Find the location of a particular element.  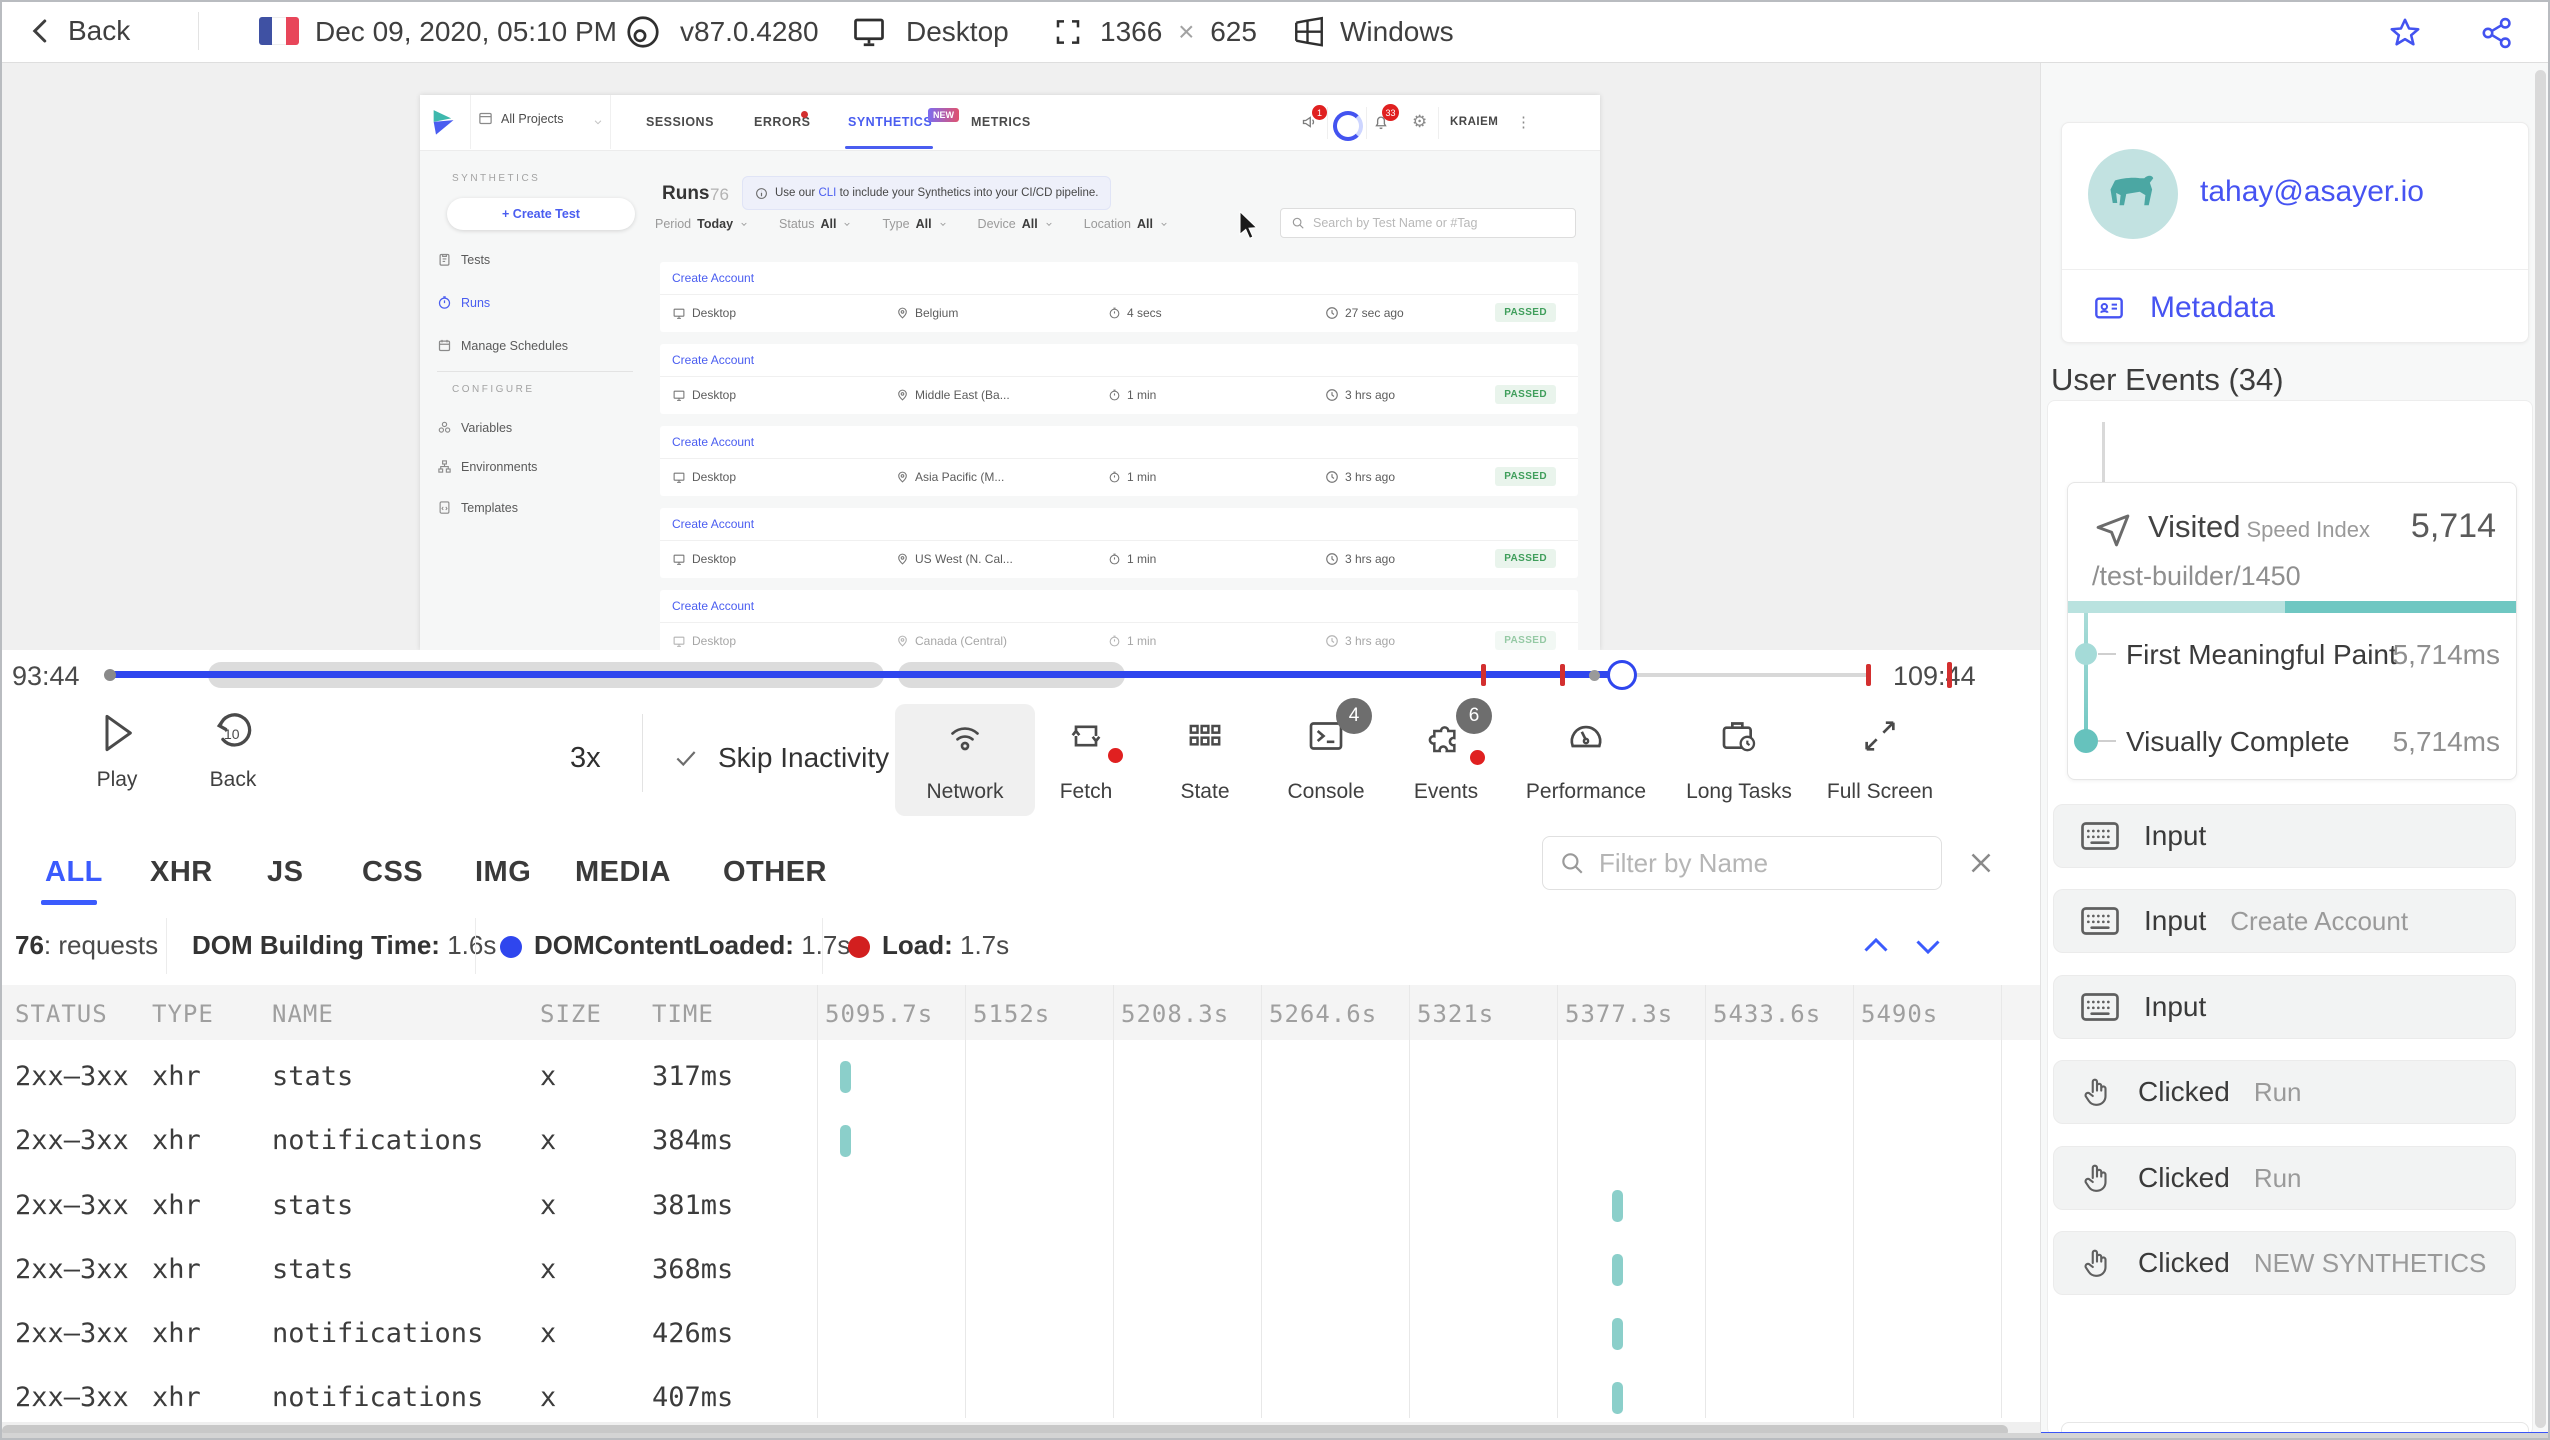

performance-panel-button: Performance is located at coordinates (1586, 760).